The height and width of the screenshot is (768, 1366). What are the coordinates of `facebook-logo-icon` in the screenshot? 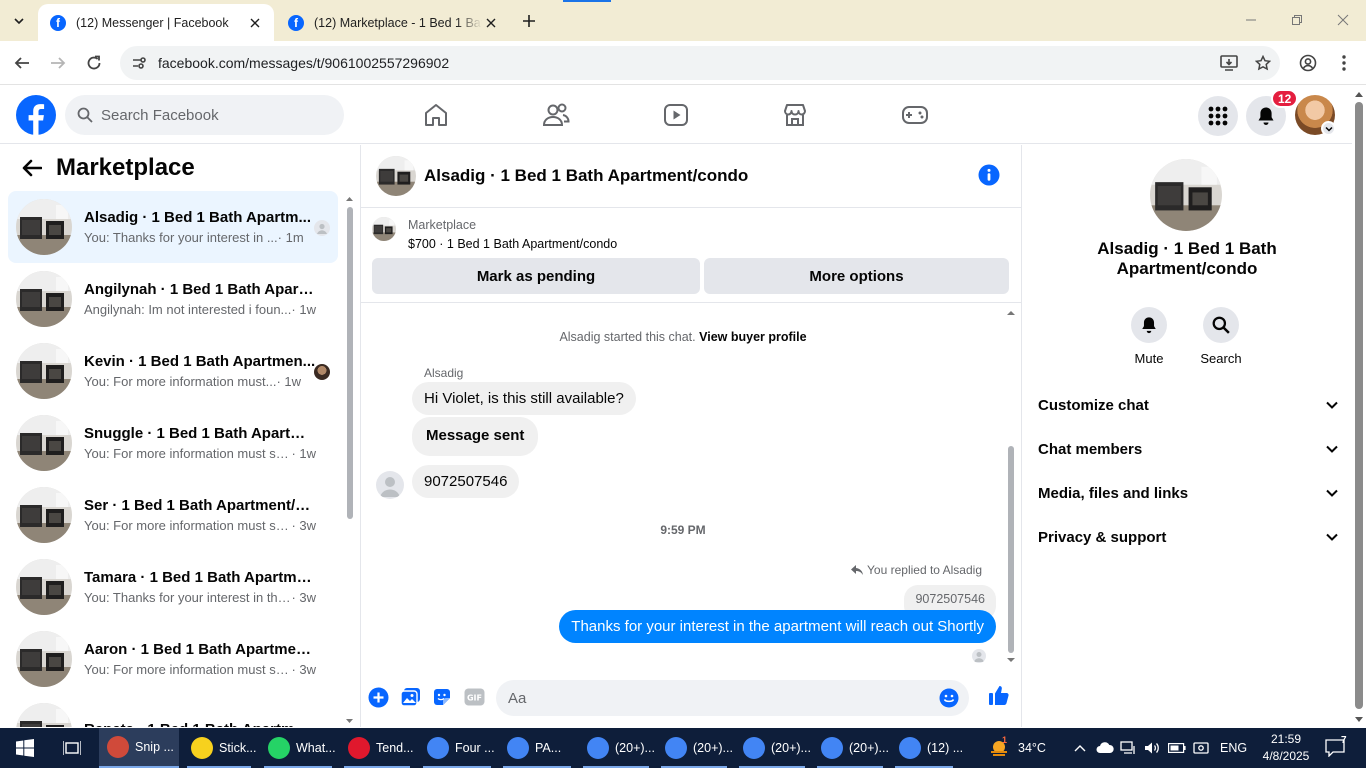 It's located at (36, 115).